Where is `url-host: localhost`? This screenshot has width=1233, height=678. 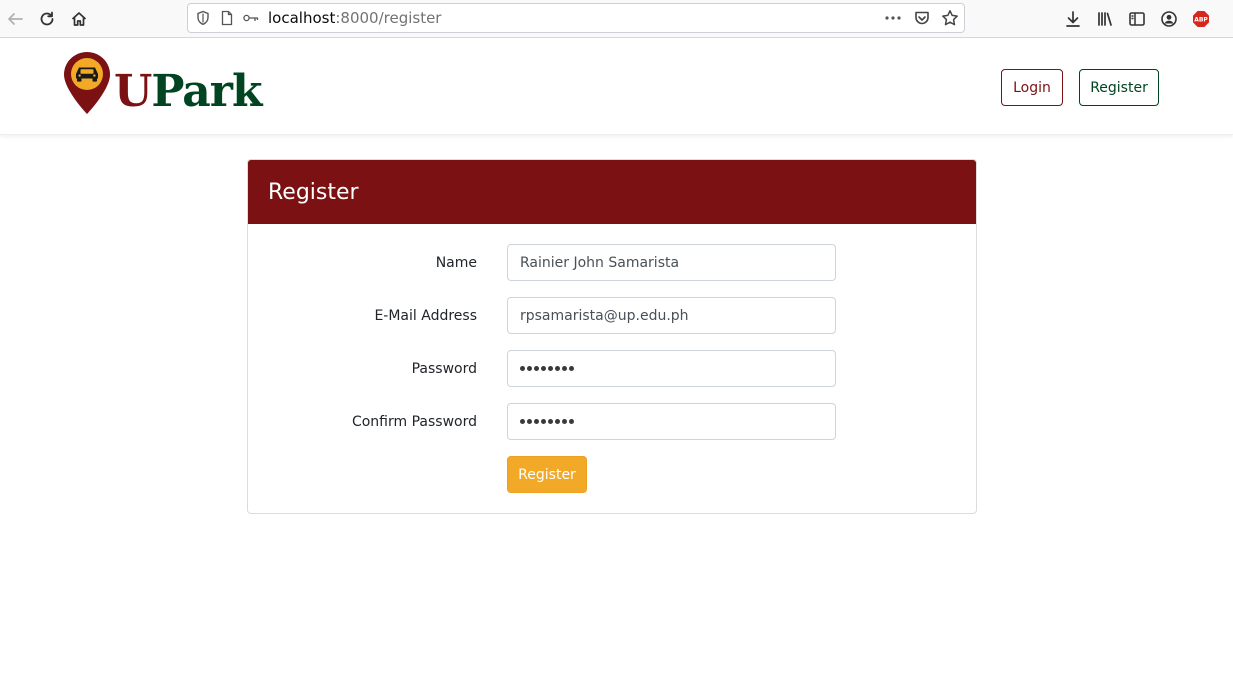 url-host: localhost is located at coordinates (302, 18).